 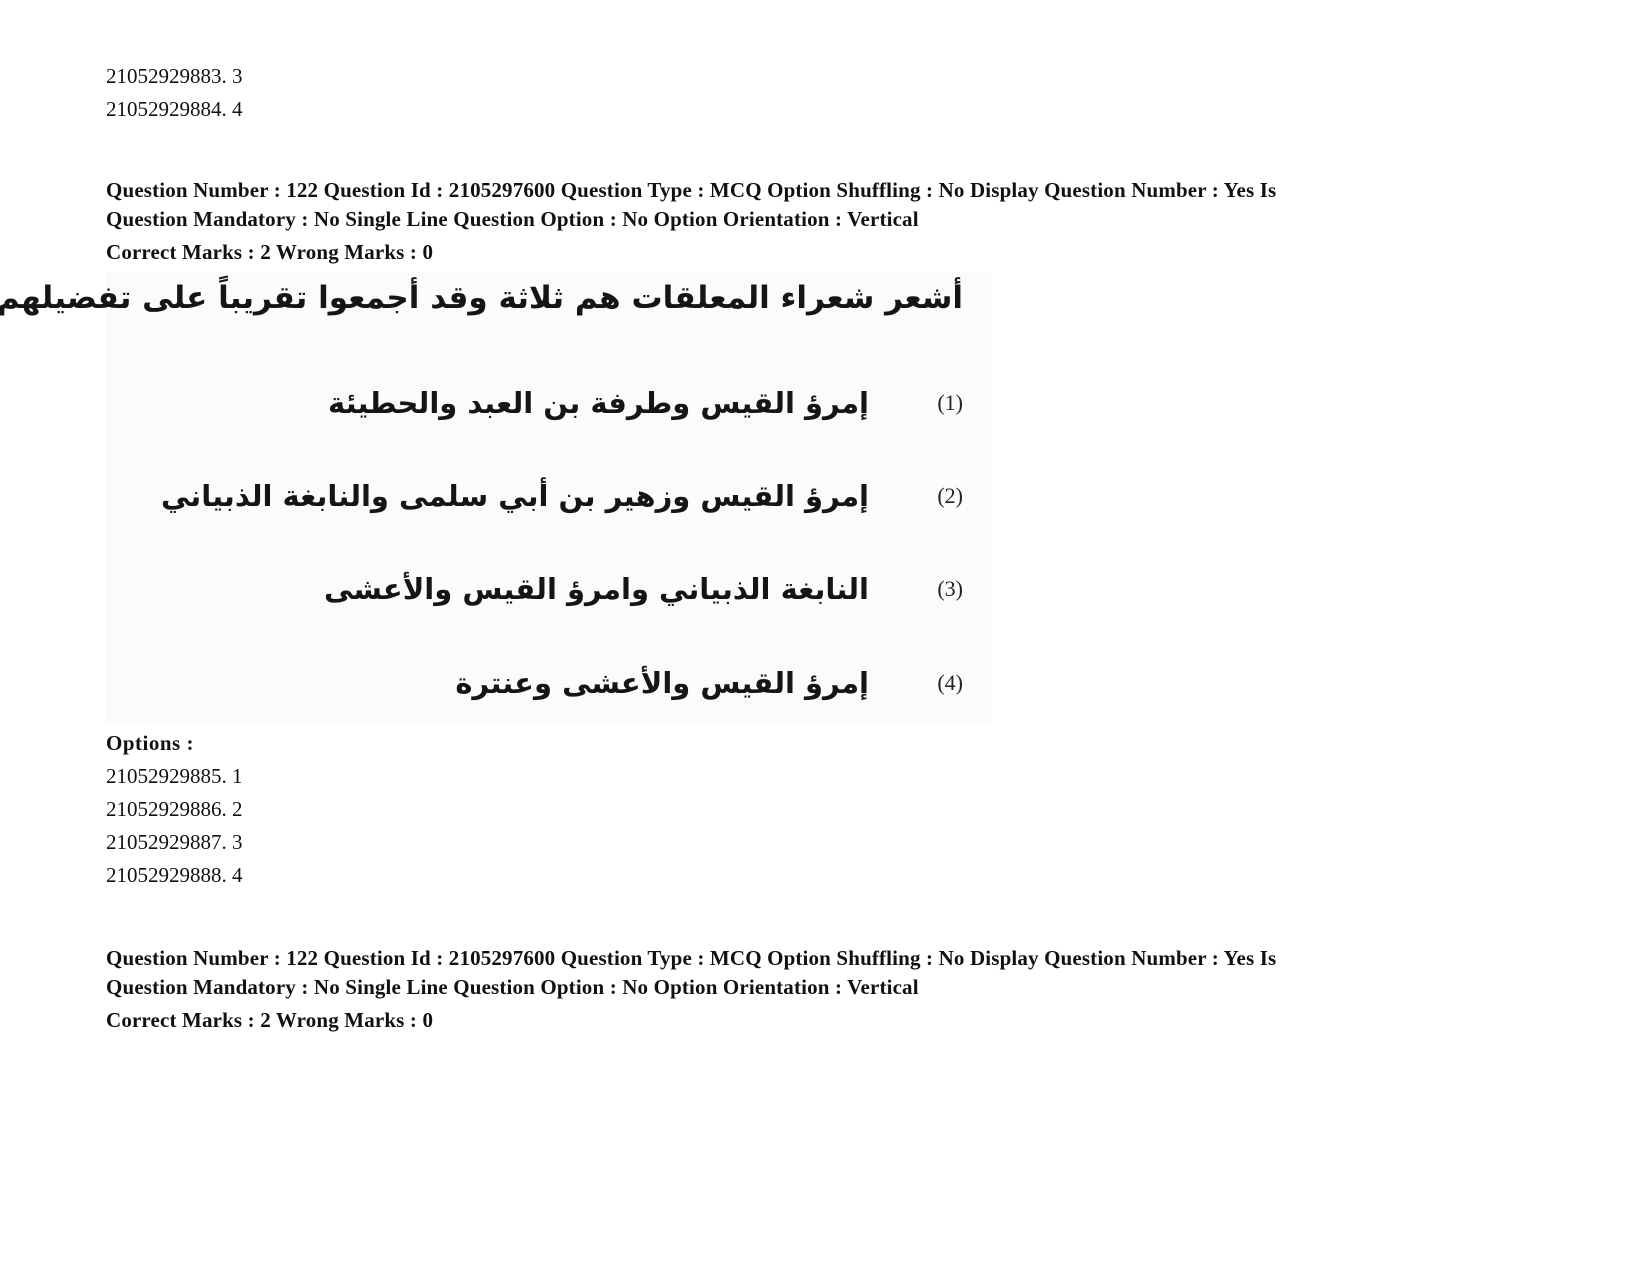 I want to click on previous-question-options: 21052929883. 3 21052929884. 4, so click(x=174, y=93).